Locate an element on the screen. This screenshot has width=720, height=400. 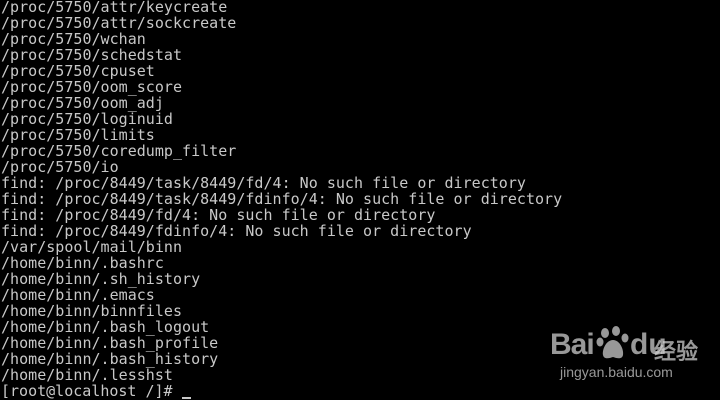
watermark-brand-bai: Bai is located at coordinates (572, 344).